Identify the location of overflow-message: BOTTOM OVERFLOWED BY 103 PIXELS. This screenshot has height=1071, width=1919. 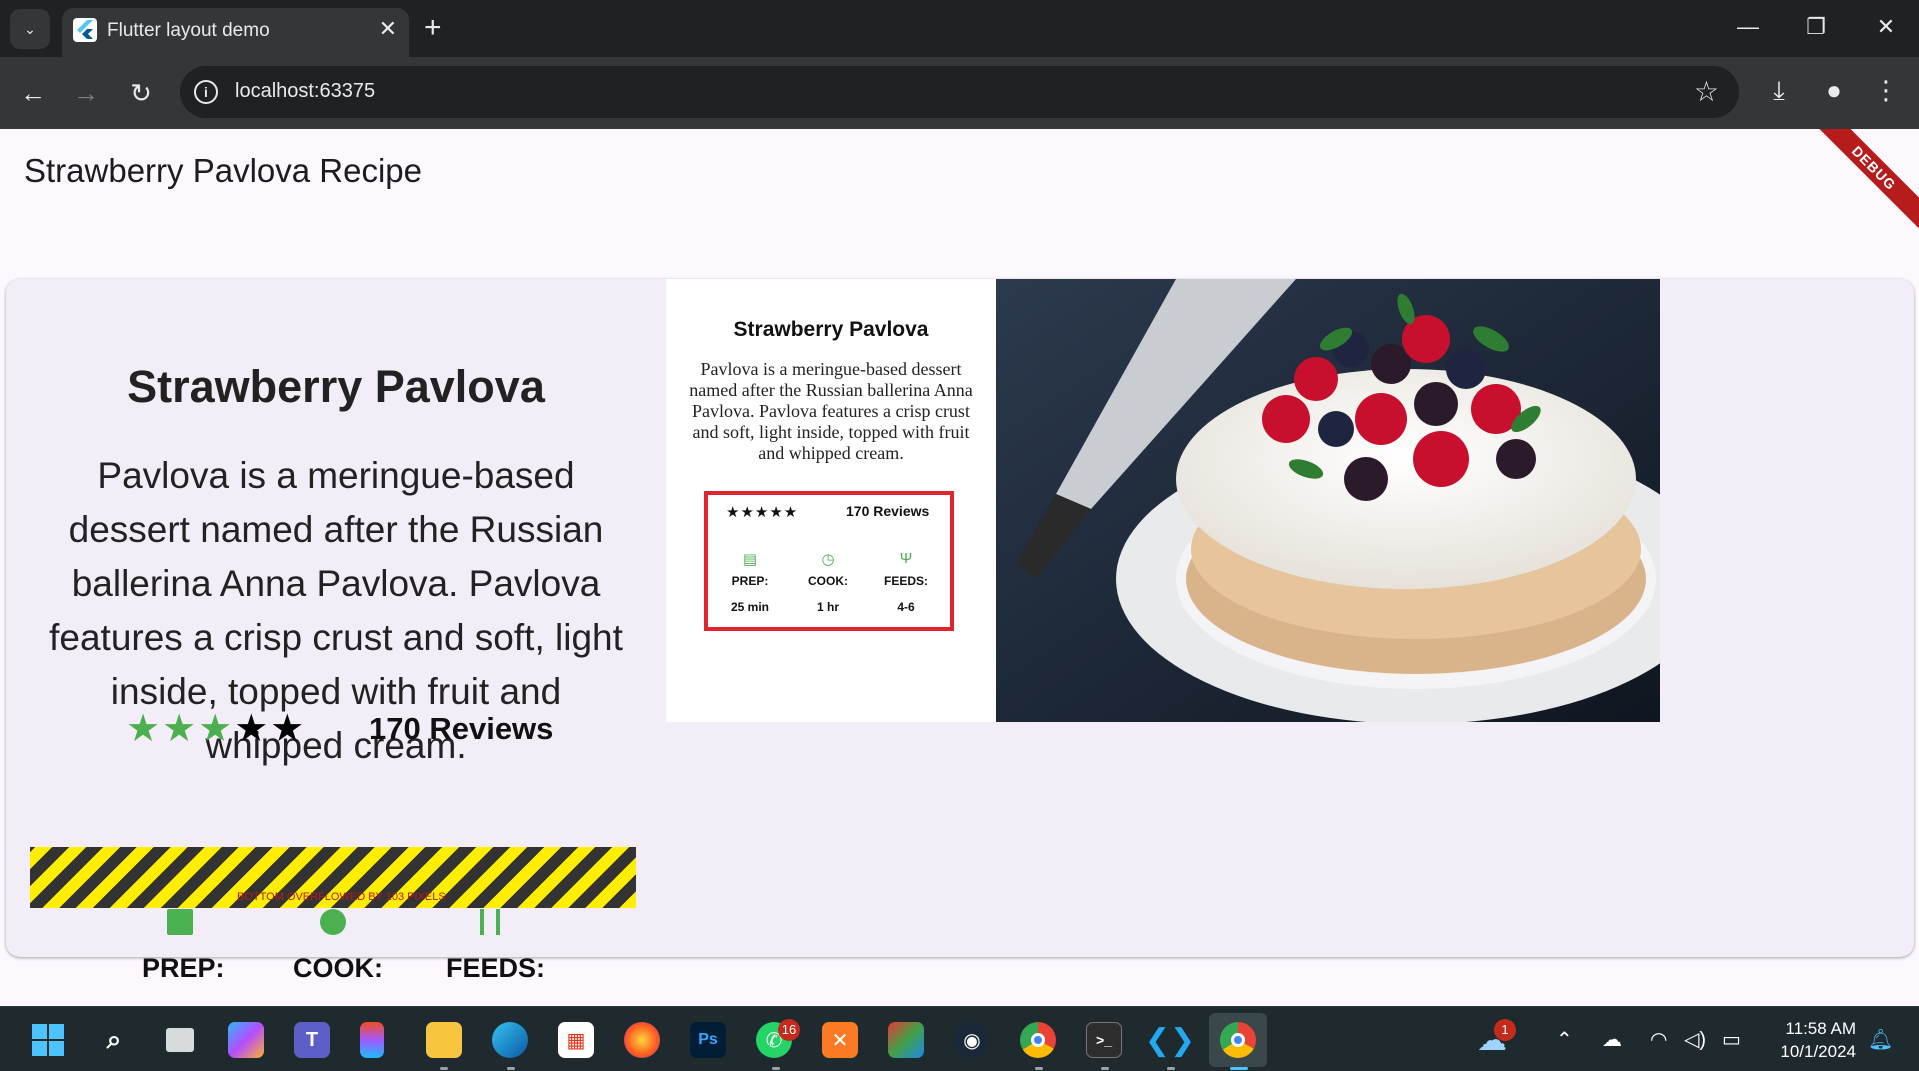
(341, 897).